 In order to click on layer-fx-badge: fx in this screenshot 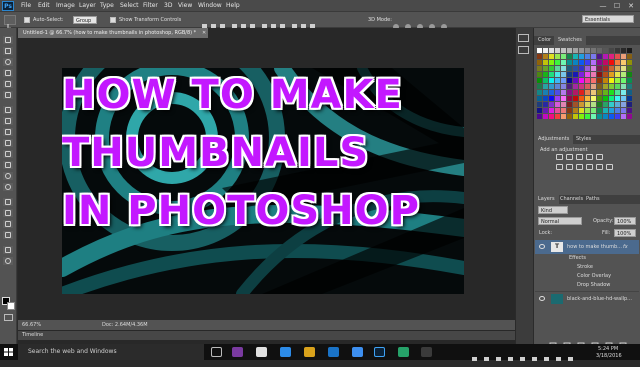, I will do `click(625, 247)`.